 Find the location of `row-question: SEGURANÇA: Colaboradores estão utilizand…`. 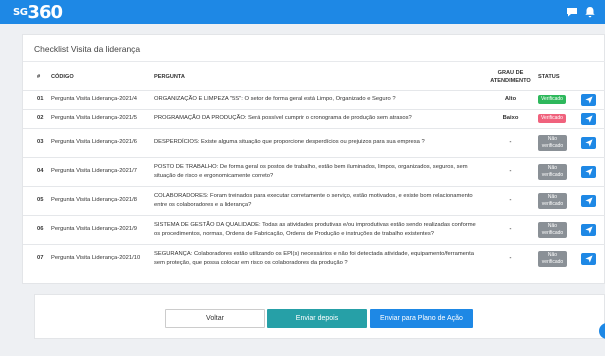

row-question: SEGURANÇA: Colaboradores estão utilizand… is located at coordinates (318, 258).